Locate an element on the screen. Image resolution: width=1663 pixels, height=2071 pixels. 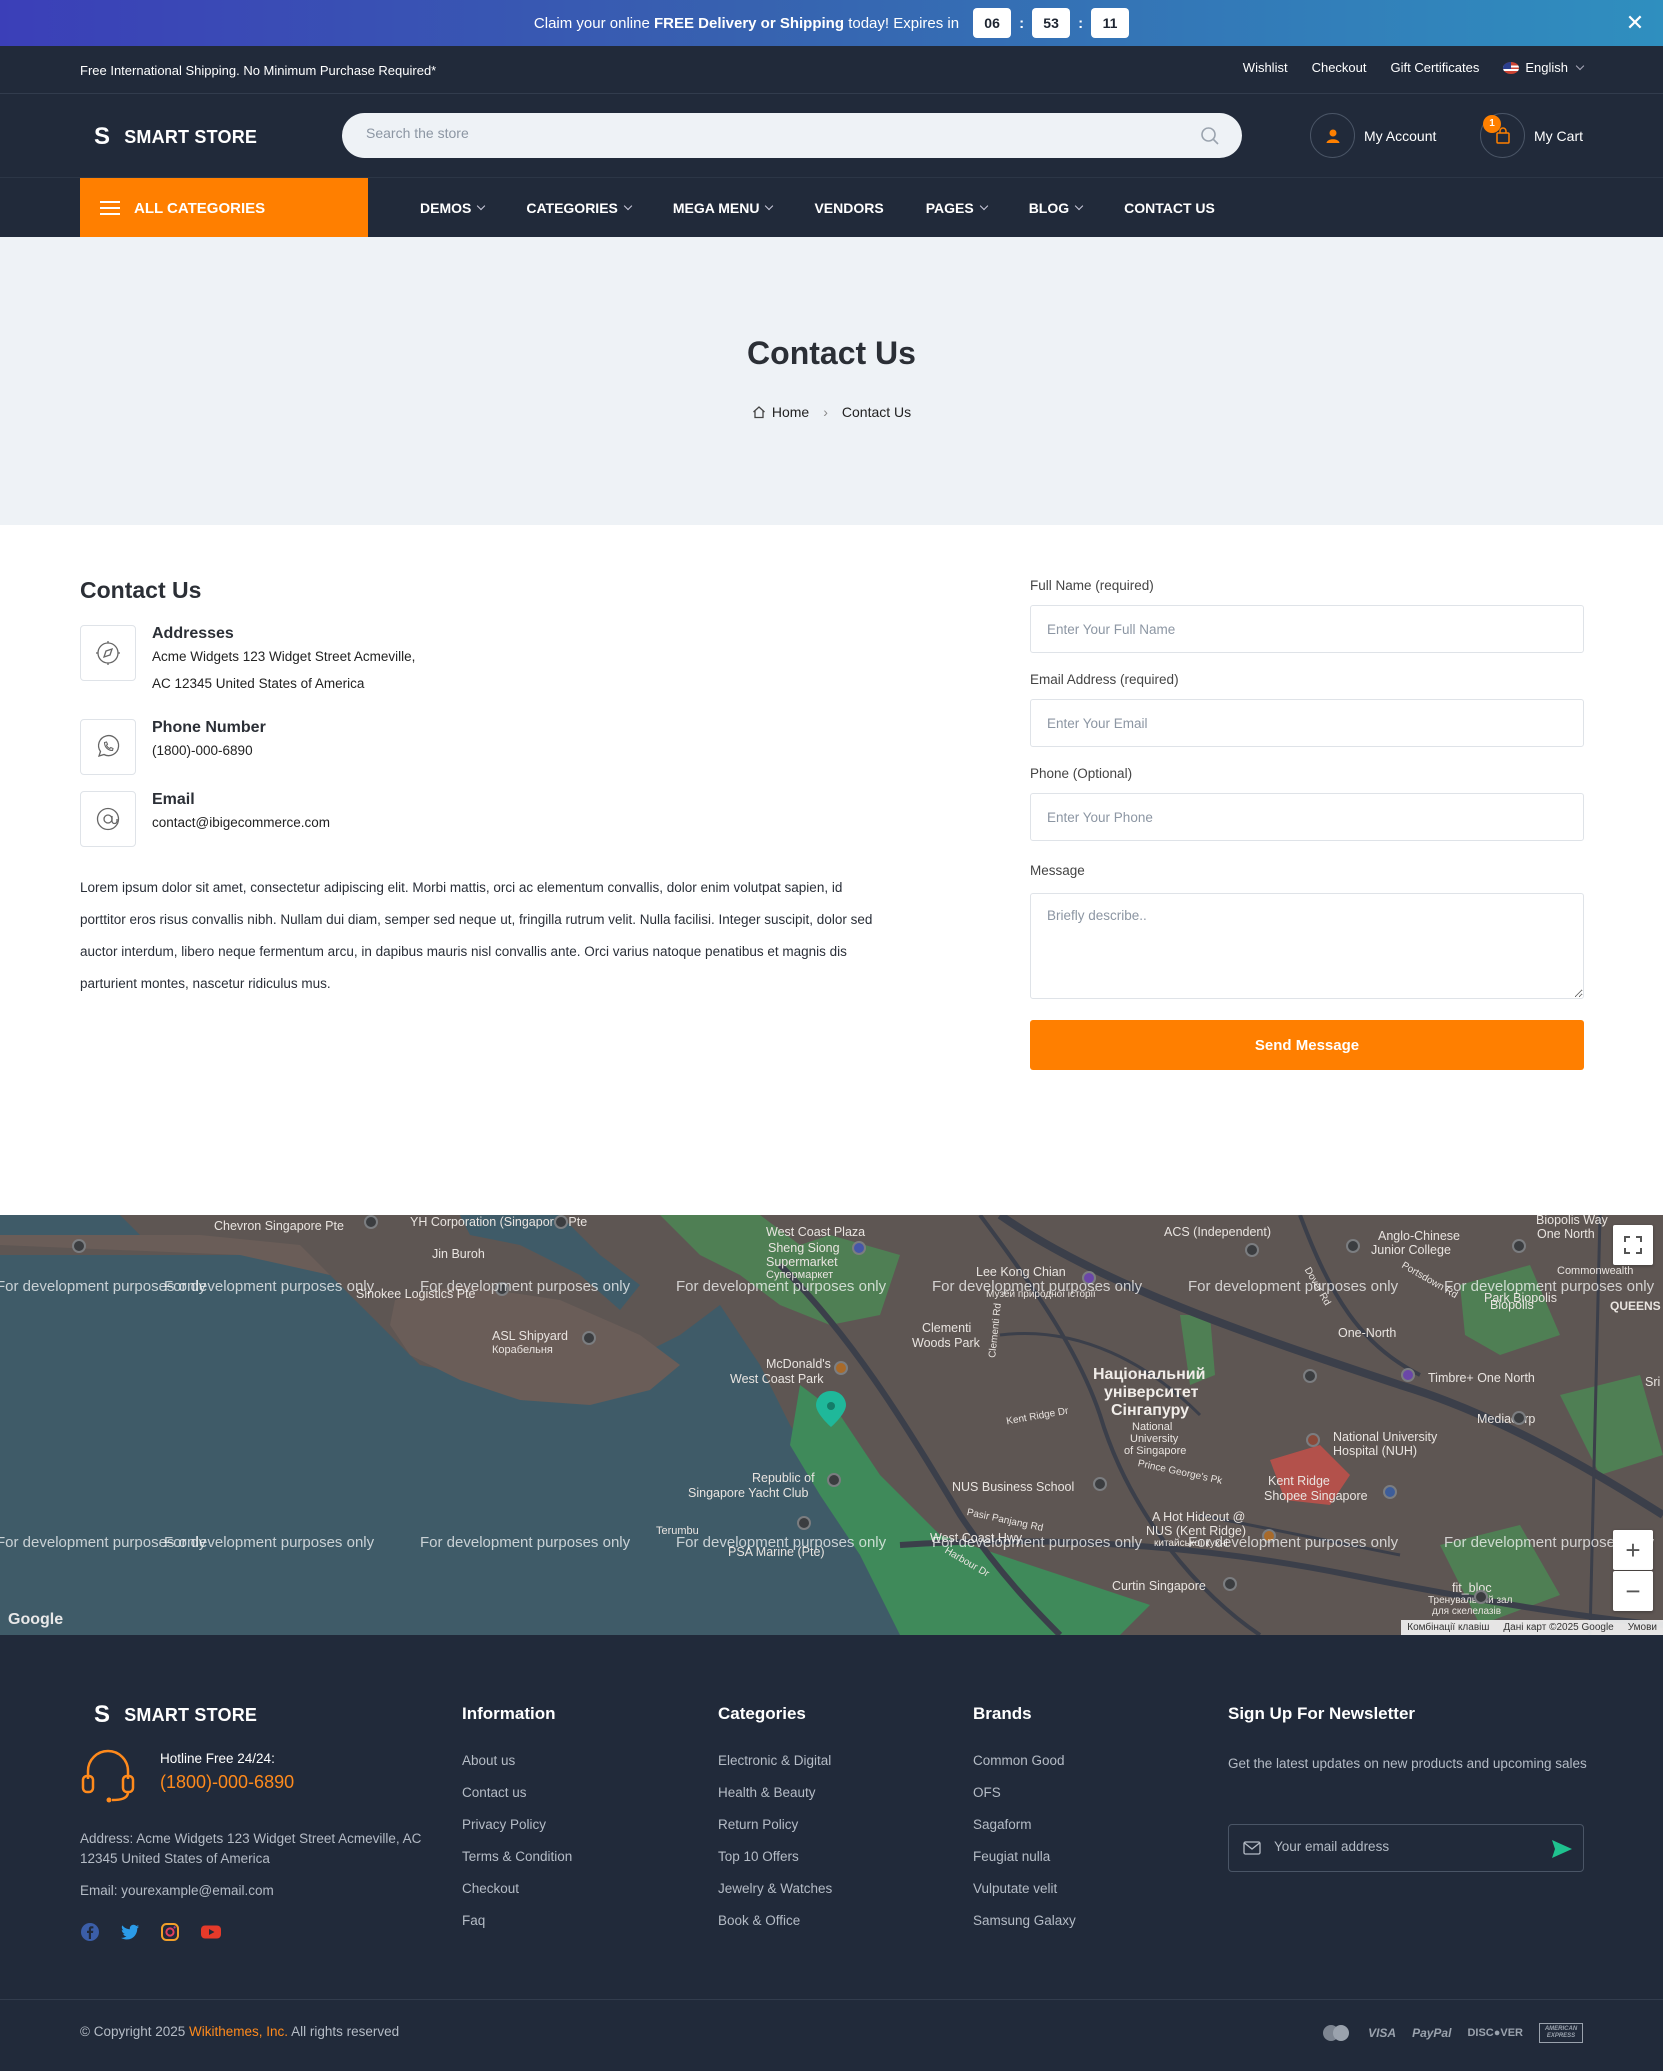
user-icon is located at coordinates (1332, 135).